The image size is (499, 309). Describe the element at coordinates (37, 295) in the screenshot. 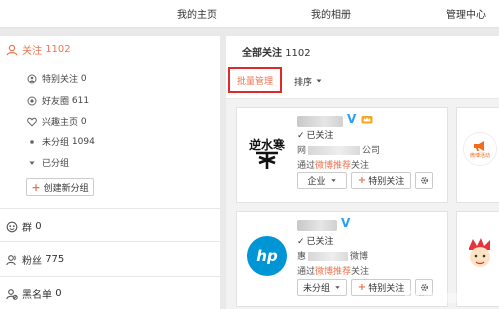

I see `sidebar-blacklist-label: 黑名单` at that location.